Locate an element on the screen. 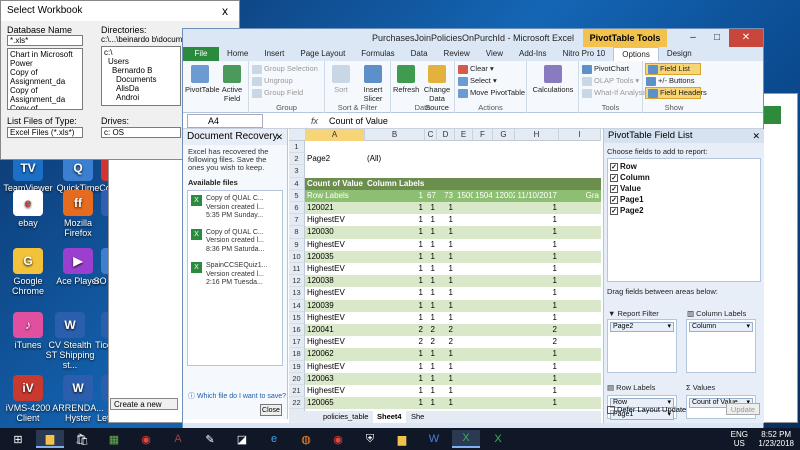 This screenshot has height=450, width=800. row-number: 14 is located at coordinates (297, 305).